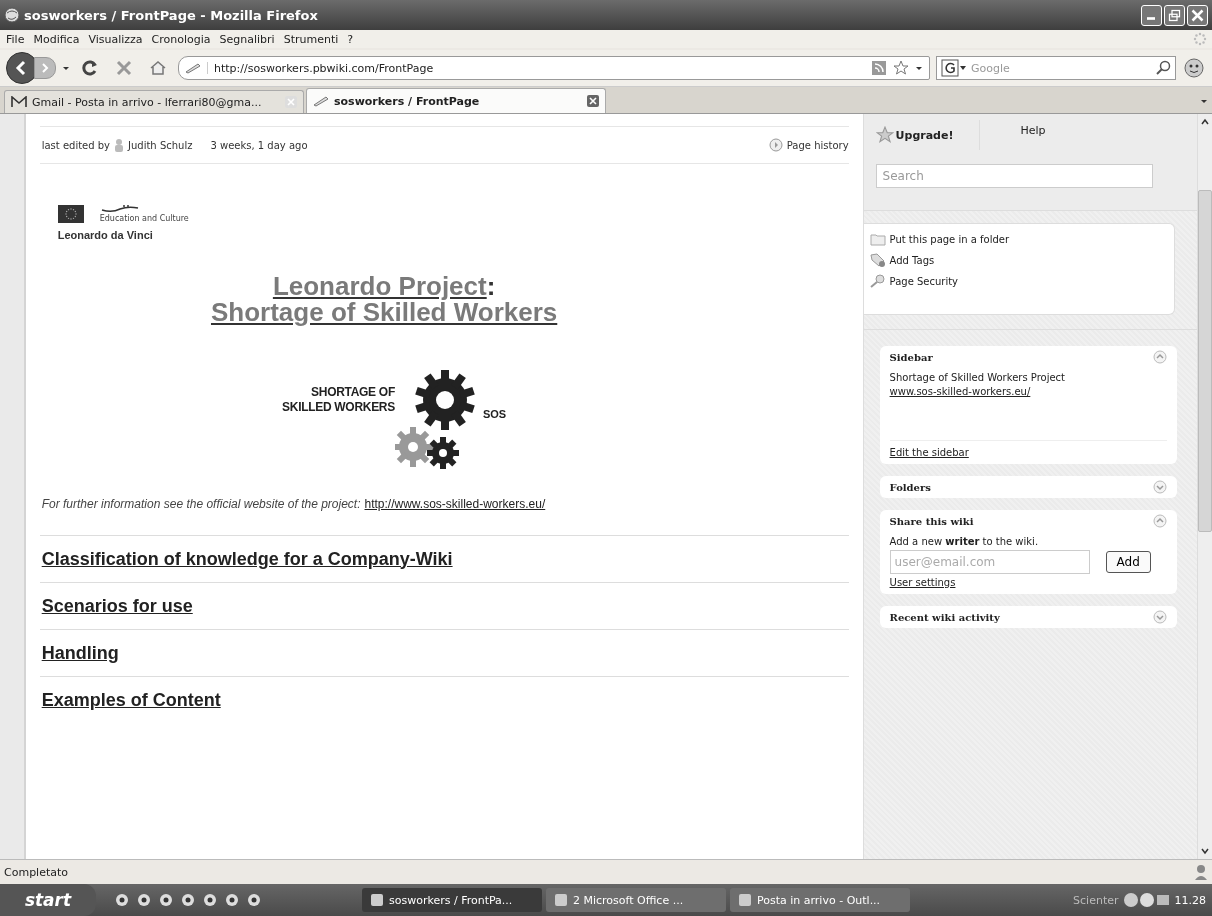  Describe the element at coordinates (19, 102) in the screenshot. I see `mail-icon` at that location.